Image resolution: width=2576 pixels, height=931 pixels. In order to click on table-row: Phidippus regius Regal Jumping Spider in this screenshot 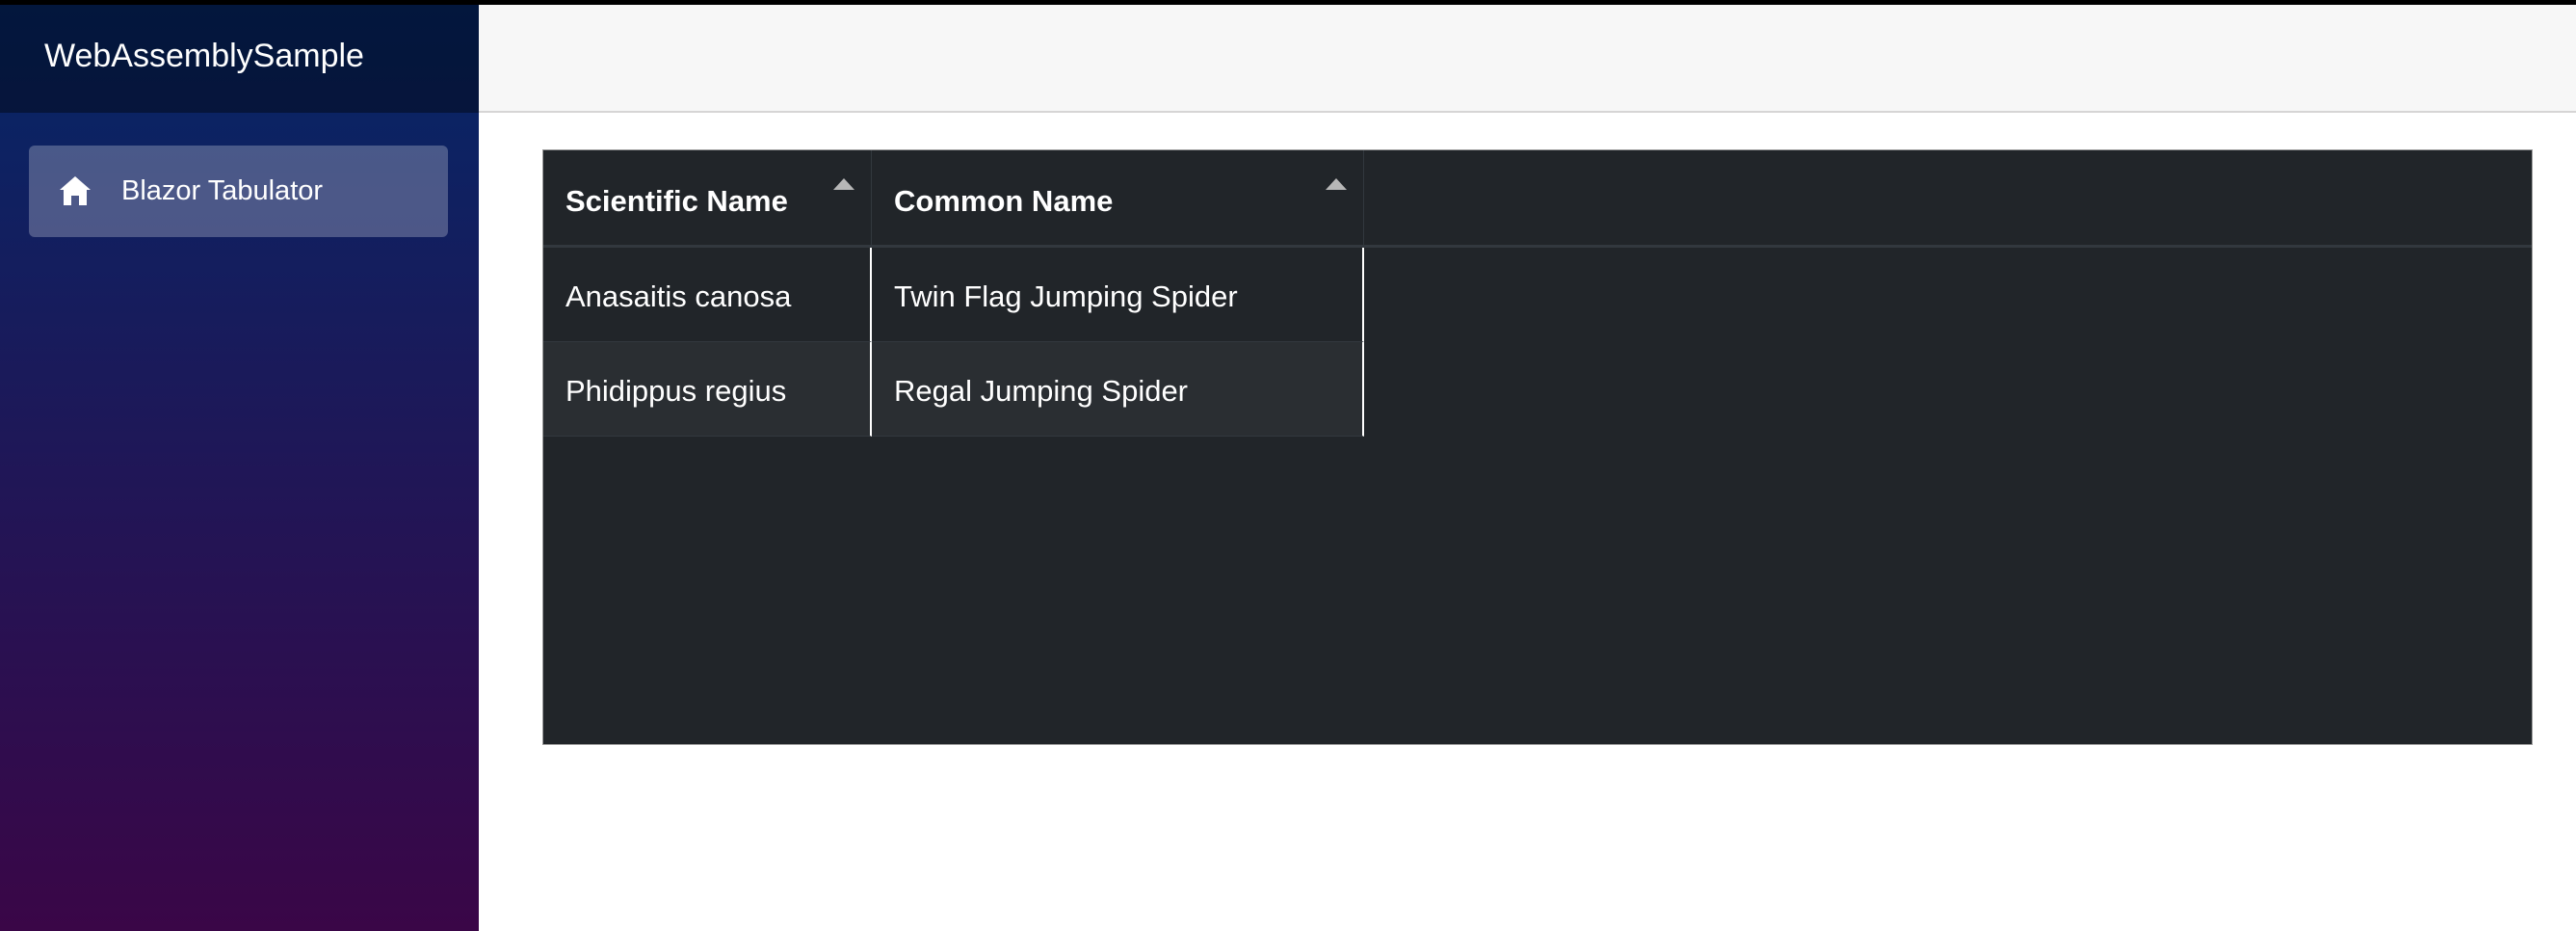, I will do `click(954, 389)`.